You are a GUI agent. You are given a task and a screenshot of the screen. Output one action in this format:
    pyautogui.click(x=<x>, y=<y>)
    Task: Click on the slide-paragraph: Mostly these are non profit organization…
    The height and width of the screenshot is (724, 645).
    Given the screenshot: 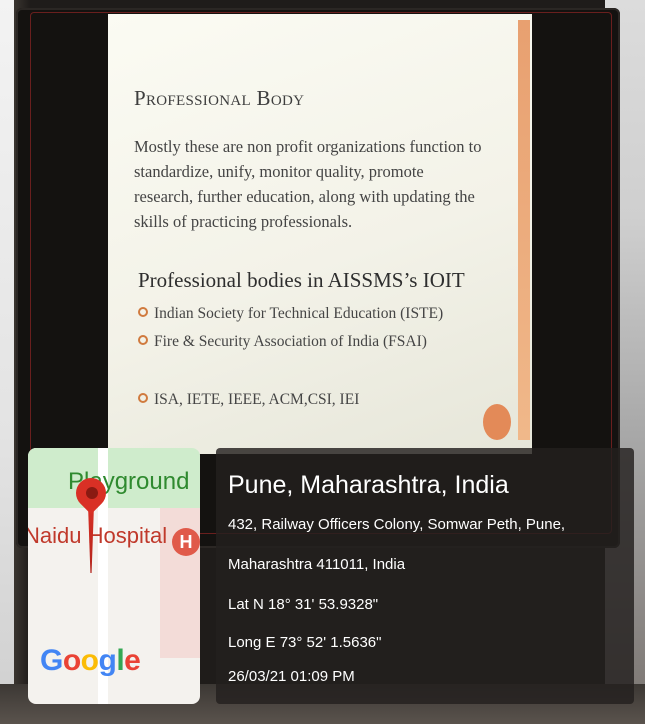 What is the action you would take?
    pyautogui.click(x=308, y=184)
    